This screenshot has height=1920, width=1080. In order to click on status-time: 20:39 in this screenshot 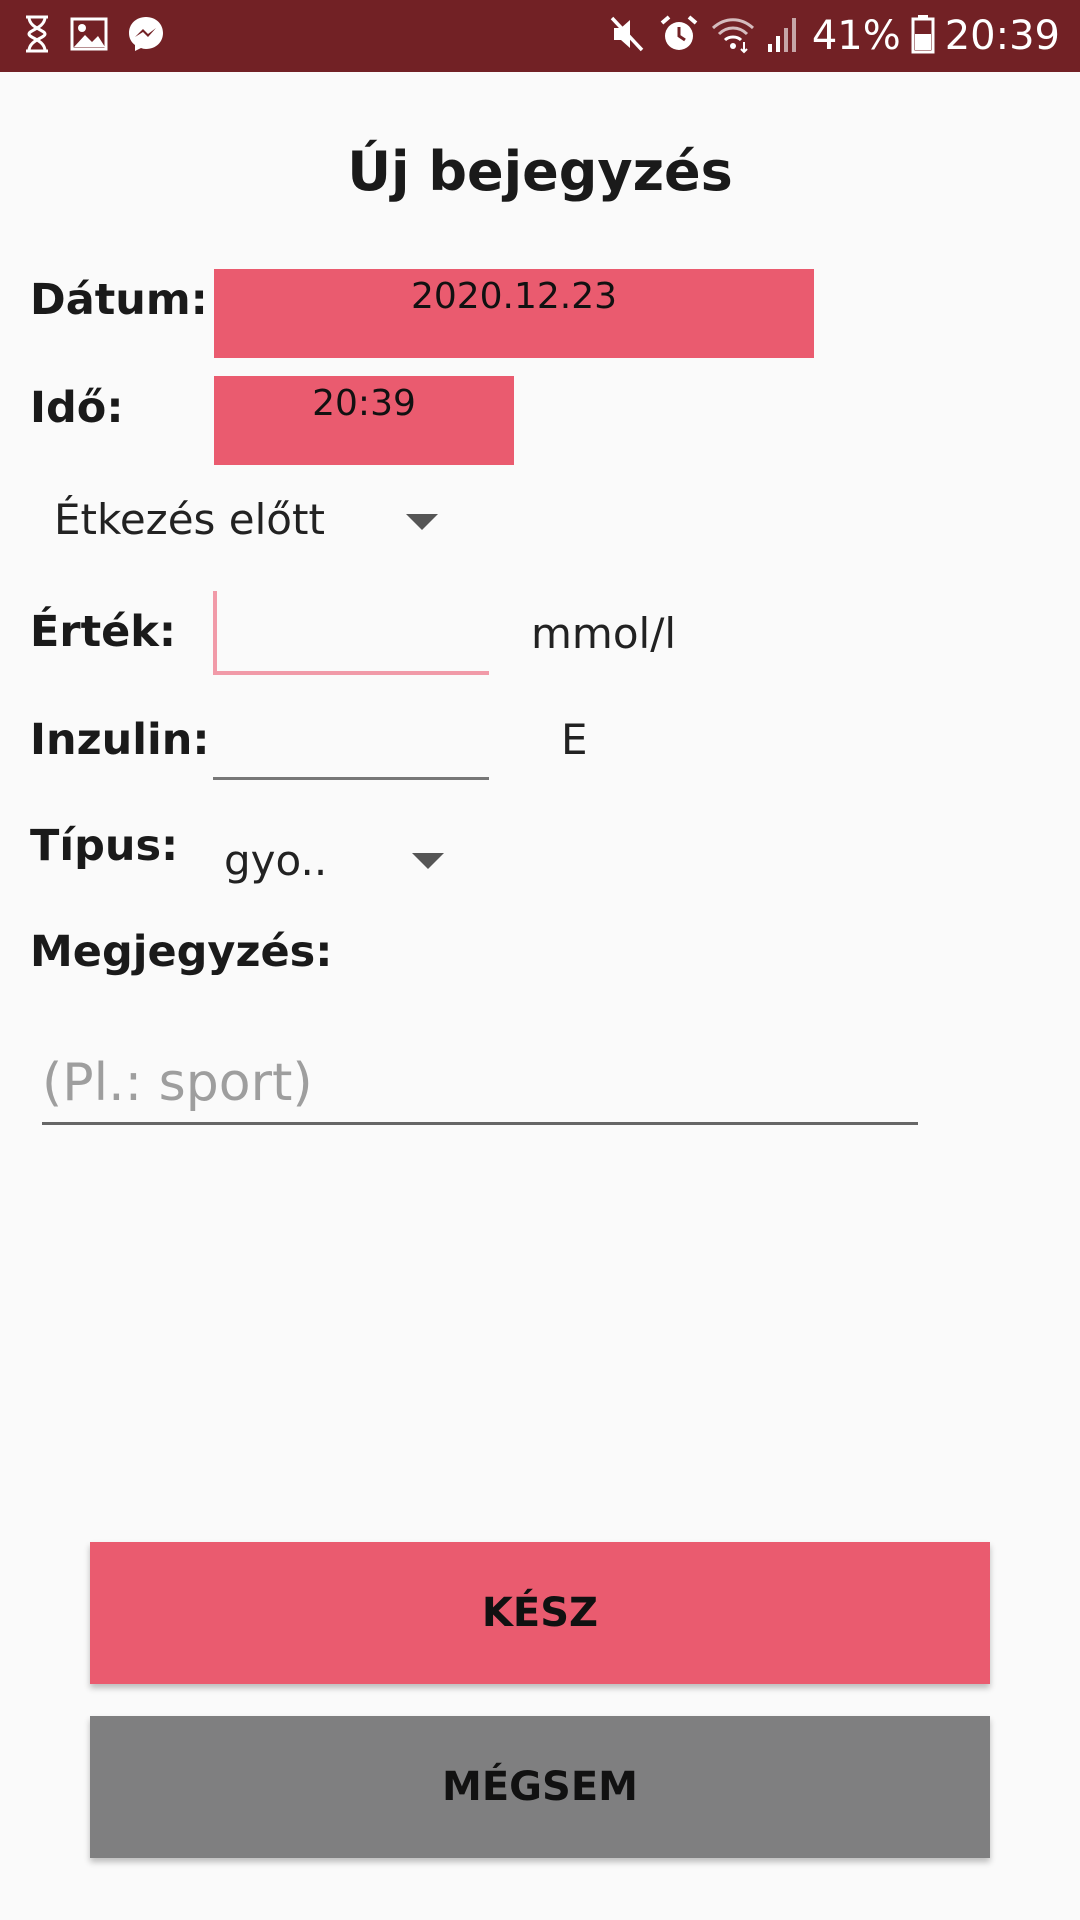, I will do `click(1002, 36)`.